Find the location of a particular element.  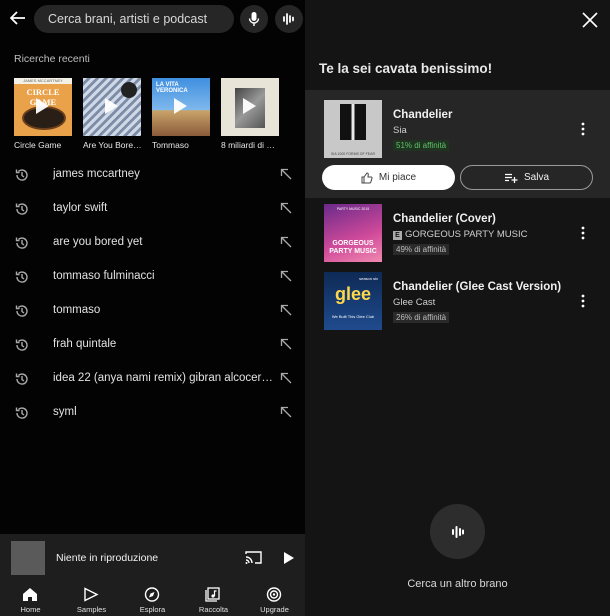

result-artist: GORGEOUS PARTY MUSIC is located at coordinates (466, 234).